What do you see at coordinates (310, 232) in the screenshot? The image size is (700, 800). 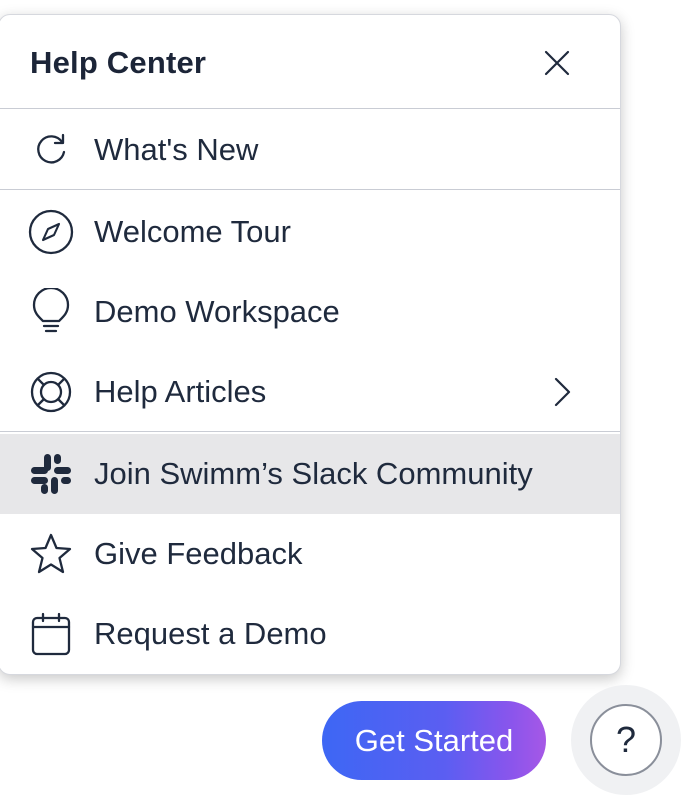 I see `menu-item-welcome-tour: Welcome Tour` at bounding box center [310, 232].